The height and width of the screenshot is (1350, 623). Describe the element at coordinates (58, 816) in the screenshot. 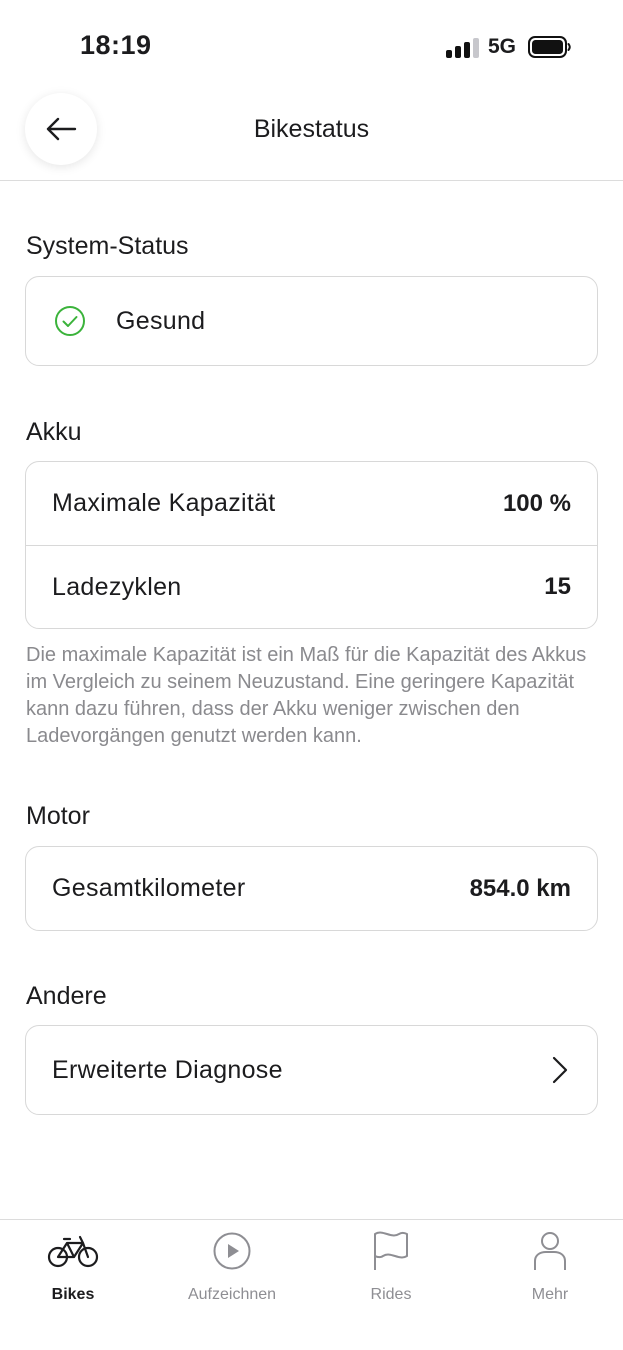

I see `section-title-motor: Motor` at that location.